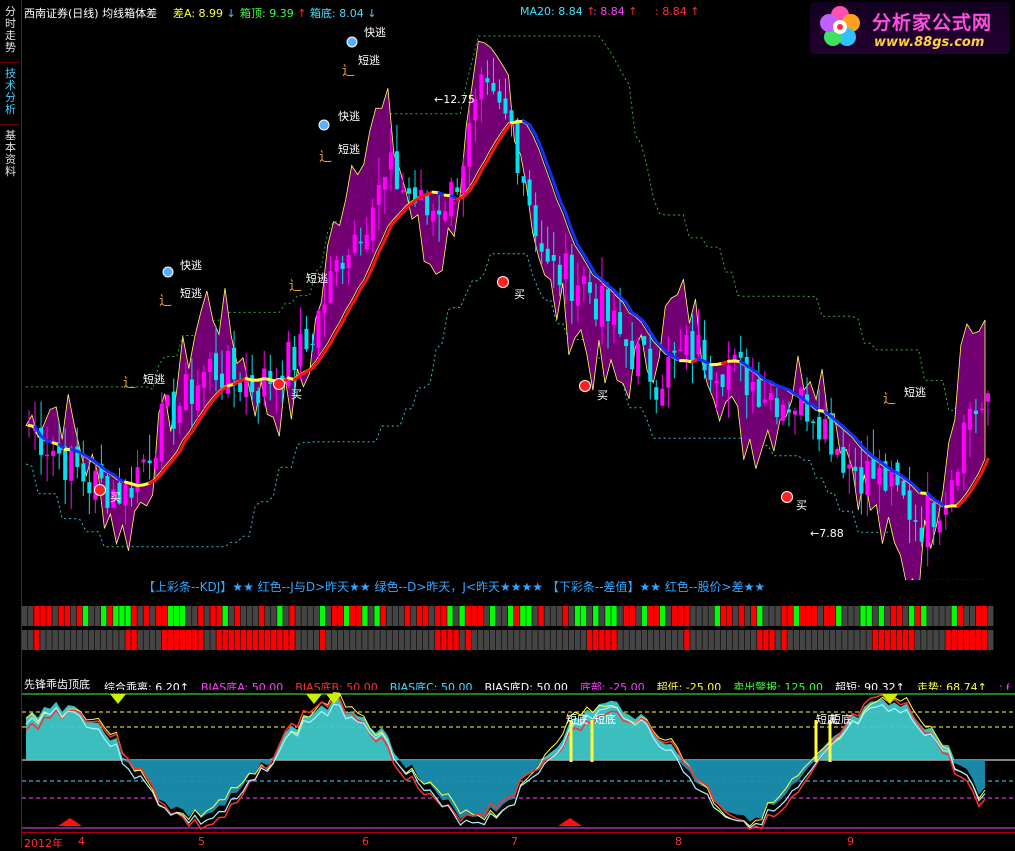 Image resolution: width=1015 pixels, height=851 pixels. I want to click on signal-label-mai: 买, so click(801, 505).